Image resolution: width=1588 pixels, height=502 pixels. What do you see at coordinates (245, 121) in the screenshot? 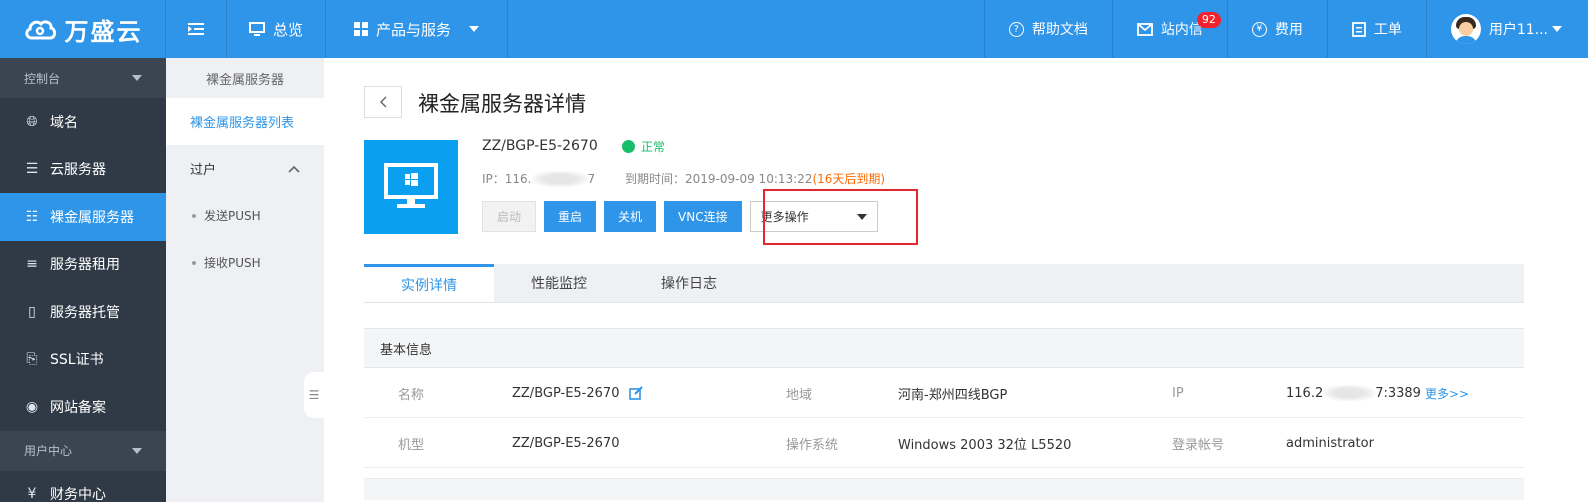
I see `subnav-item-server-list: 裸金属服务器列表` at bounding box center [245, 121].